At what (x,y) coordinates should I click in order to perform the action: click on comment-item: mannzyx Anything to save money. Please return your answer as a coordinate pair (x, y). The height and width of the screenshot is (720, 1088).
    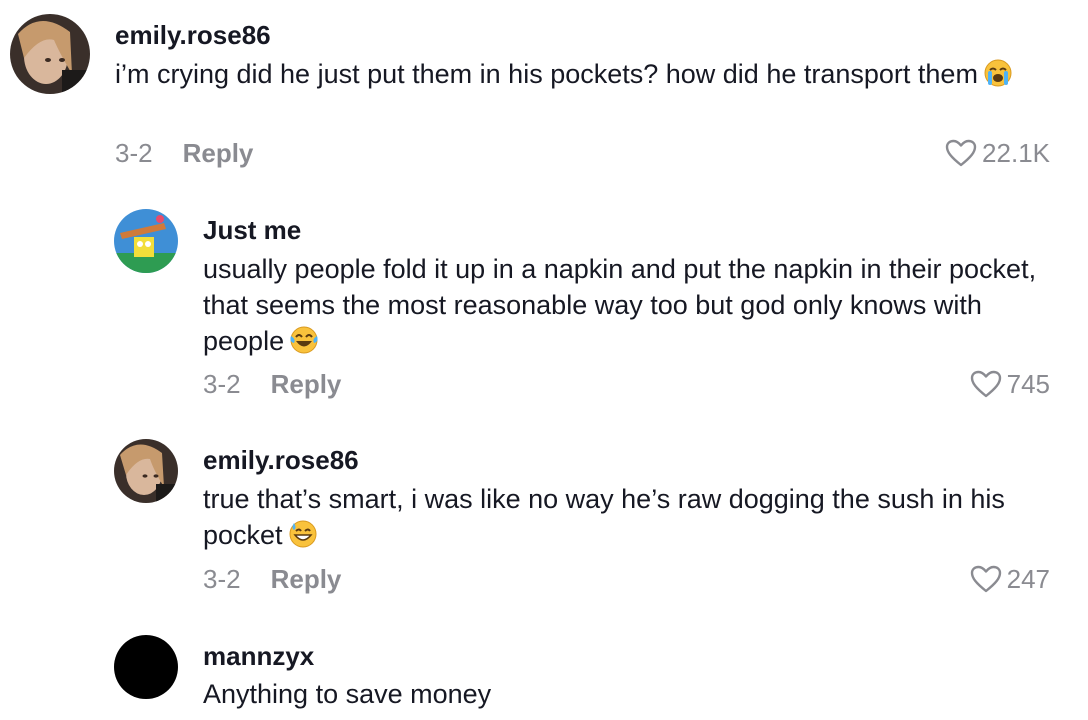
    Looking at the image, I should click on (544, 672).